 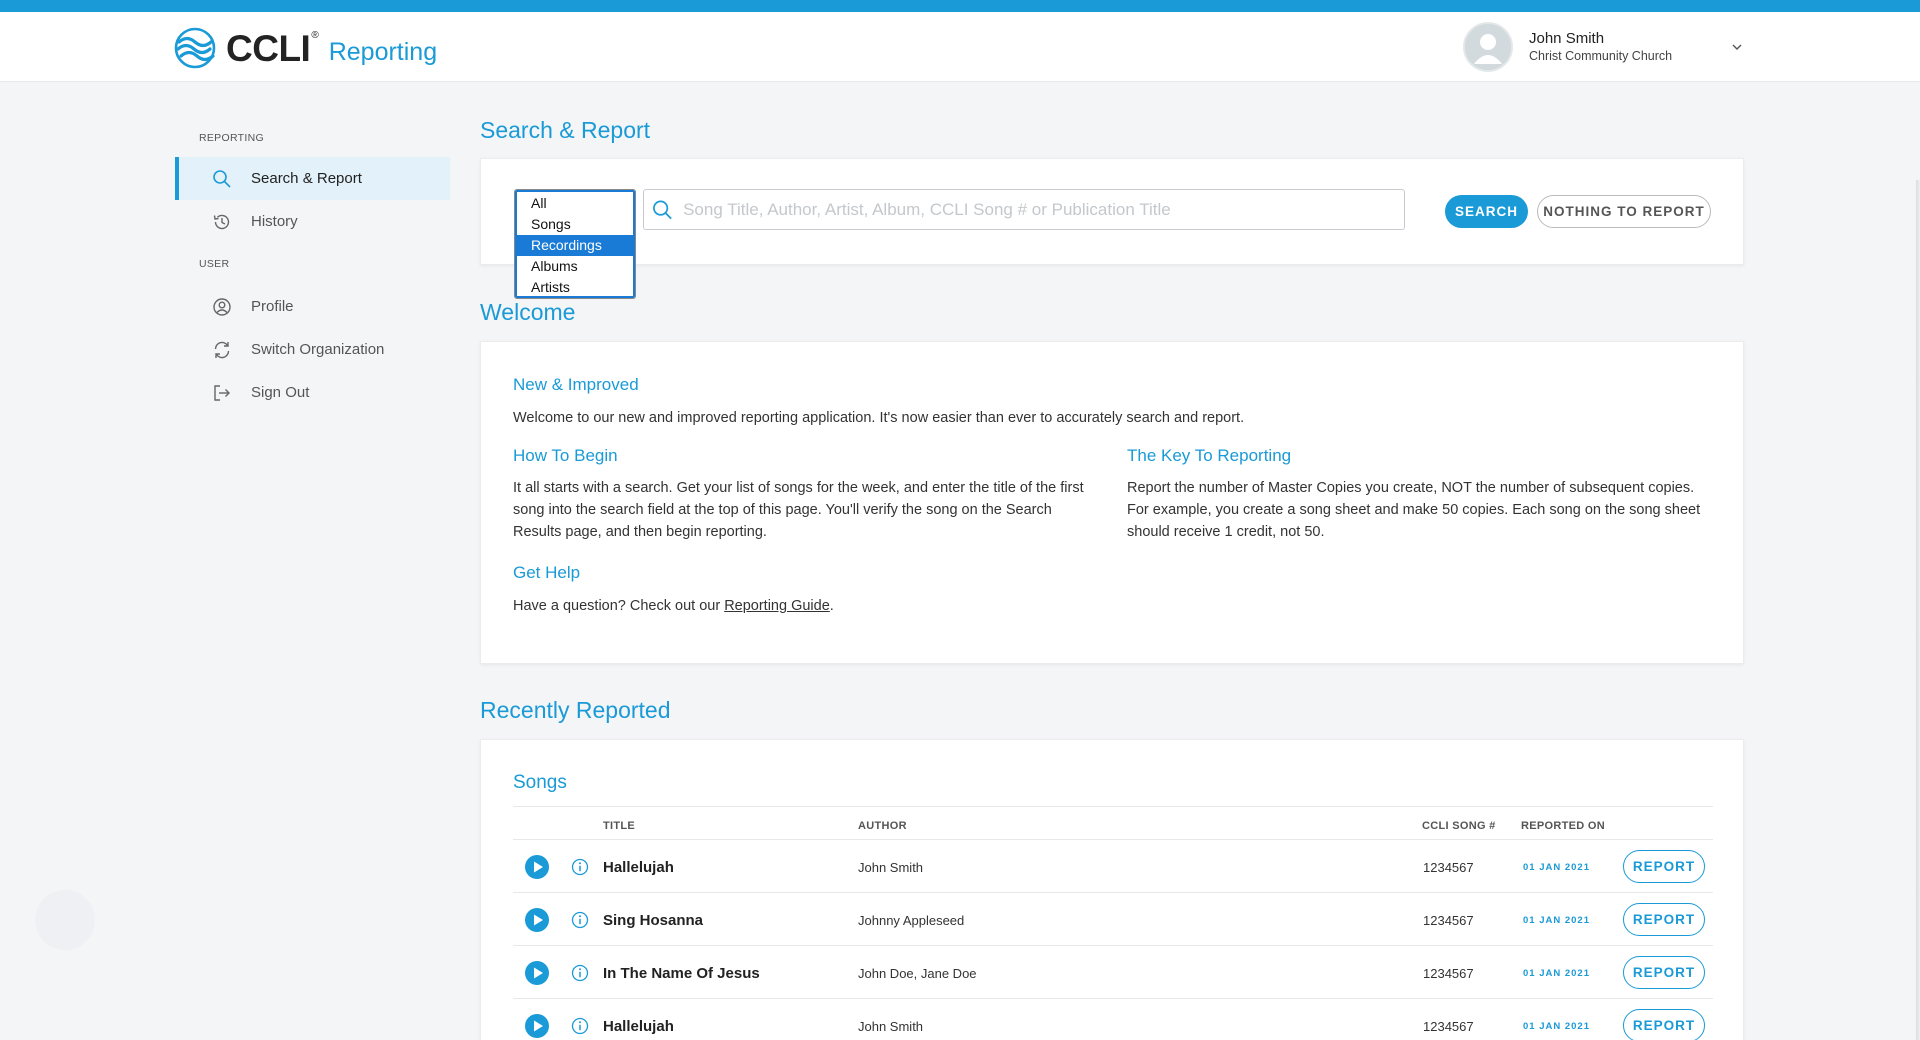 What do you see at coordinates (547, 572) in the screenshot?
I see `welcome-heading-help: Get Help` at bounding box center [547, 572].